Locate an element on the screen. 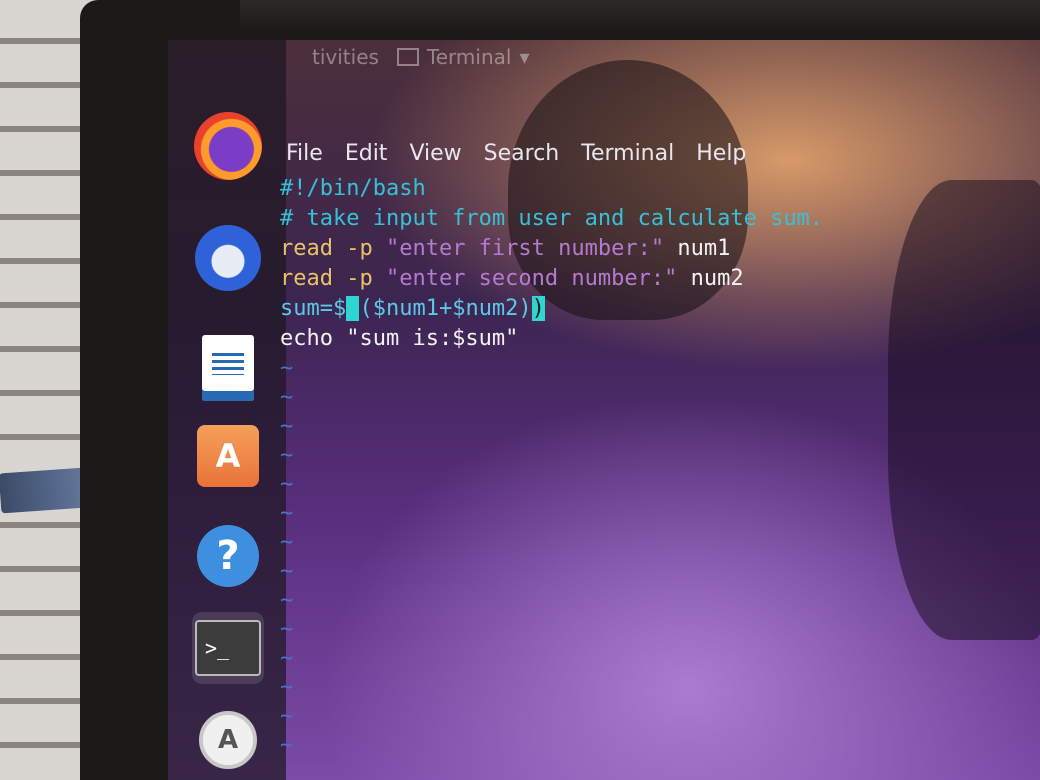 This screenshot has width=1040, height=780. thunderbird-icon is located at coordinates (228, 258).